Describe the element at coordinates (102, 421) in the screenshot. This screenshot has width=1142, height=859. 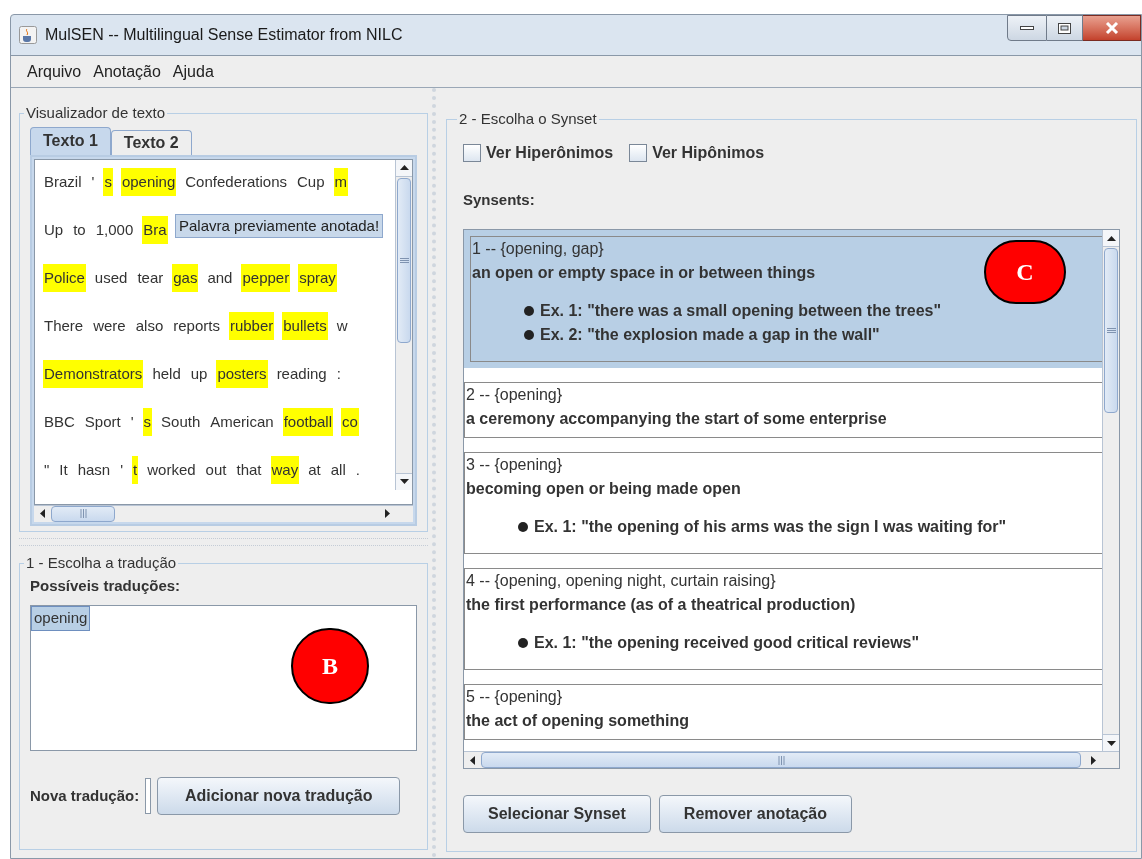
I see `word: Sport` at that location.